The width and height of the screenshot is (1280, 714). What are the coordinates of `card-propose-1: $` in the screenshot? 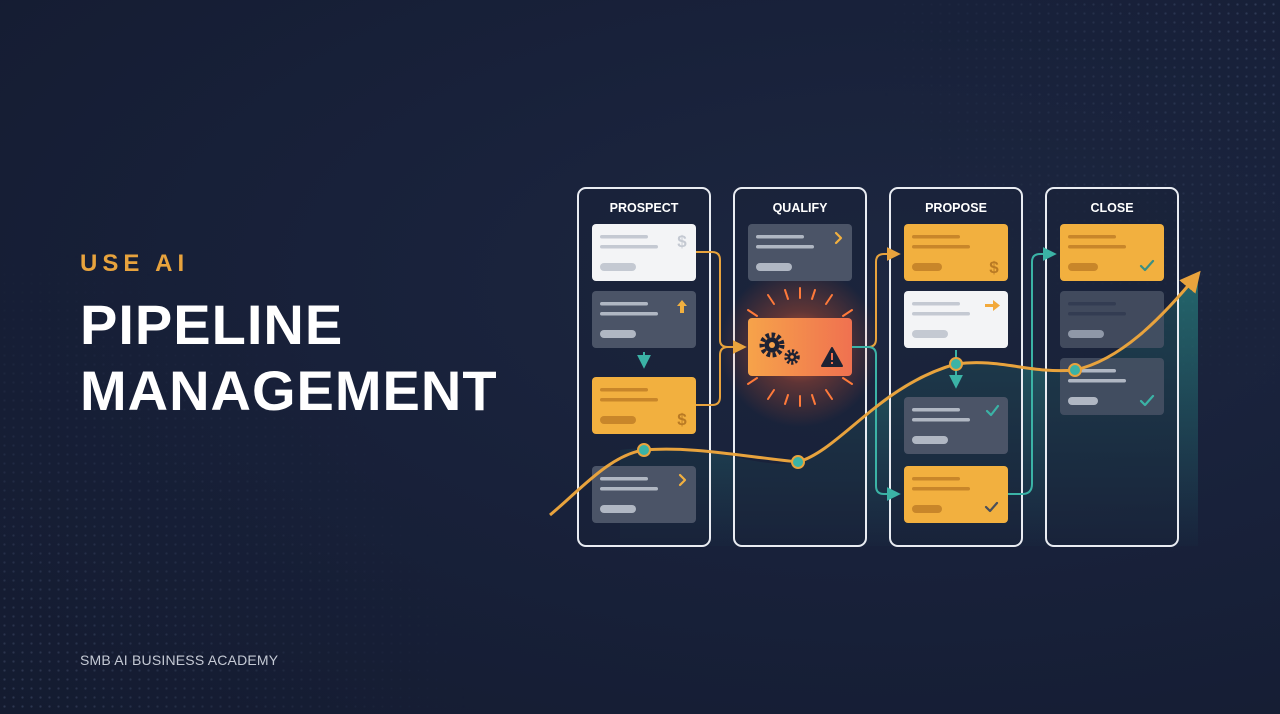 It's located at (956, 252).